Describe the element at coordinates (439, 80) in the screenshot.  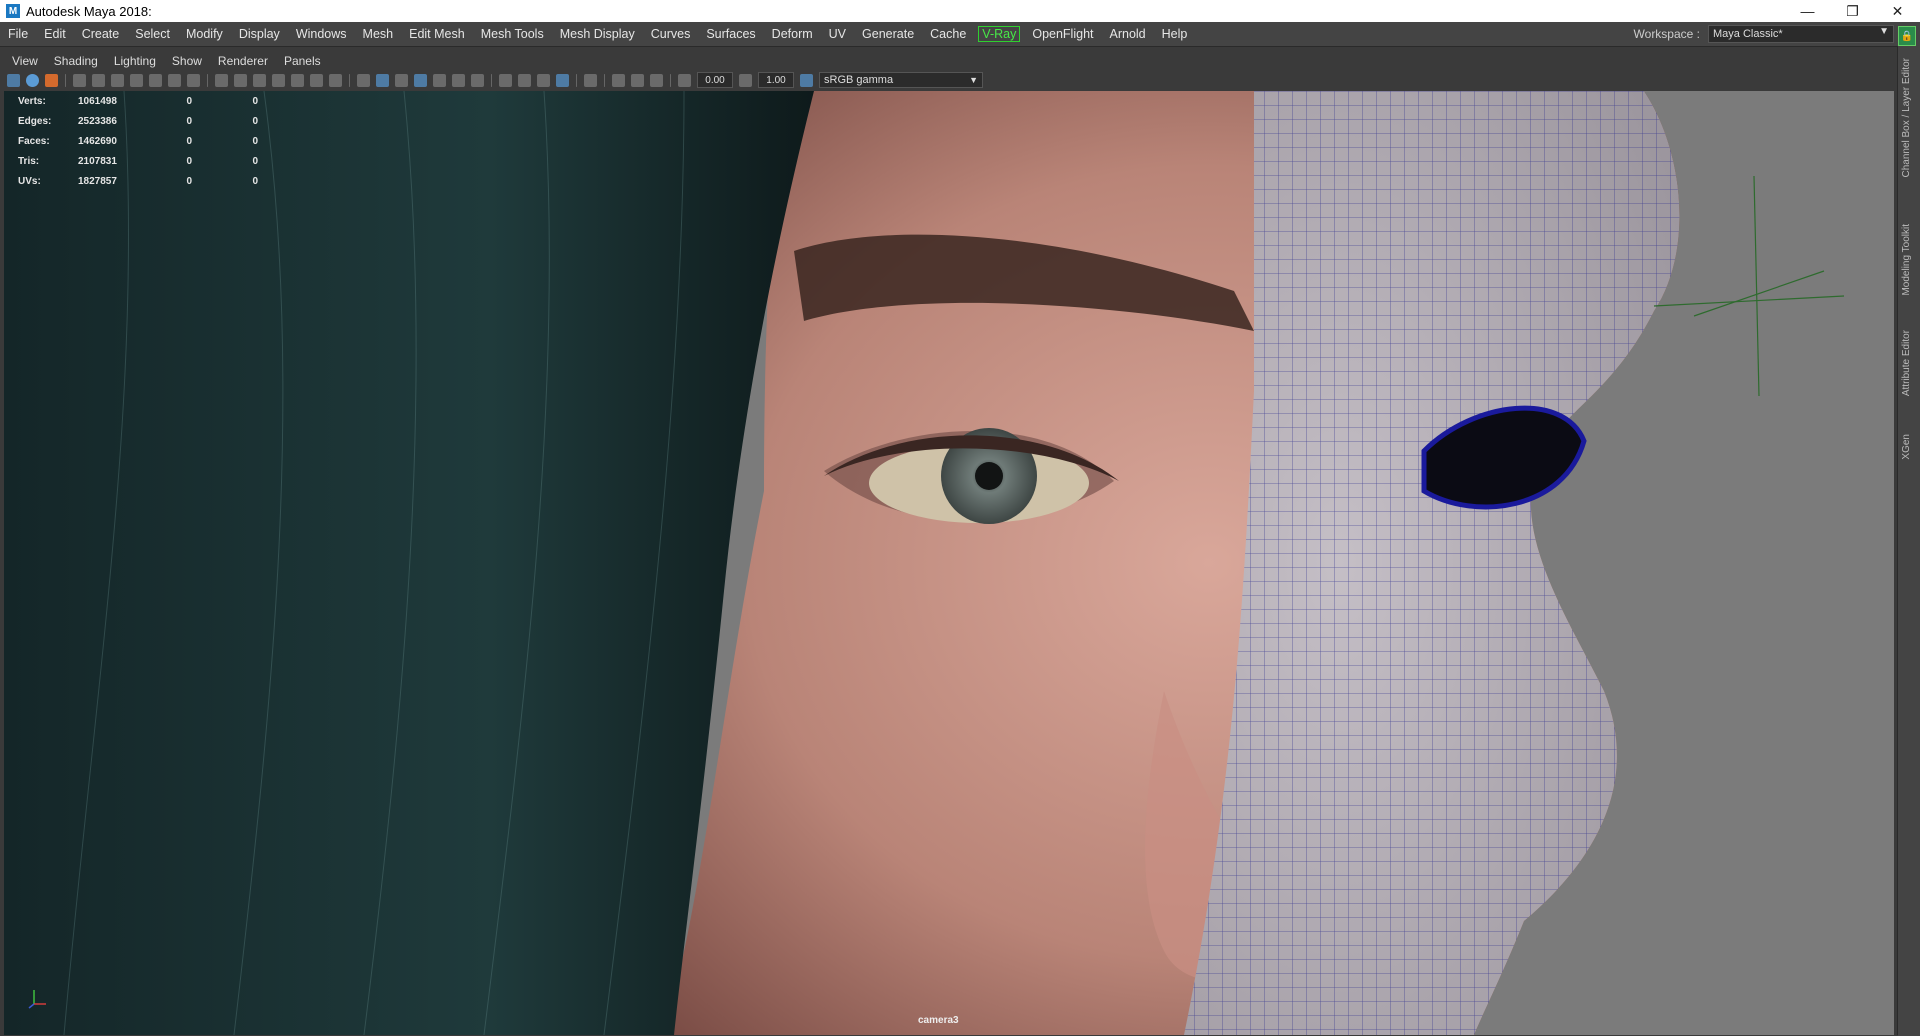
I see `textured-icon` at that location.